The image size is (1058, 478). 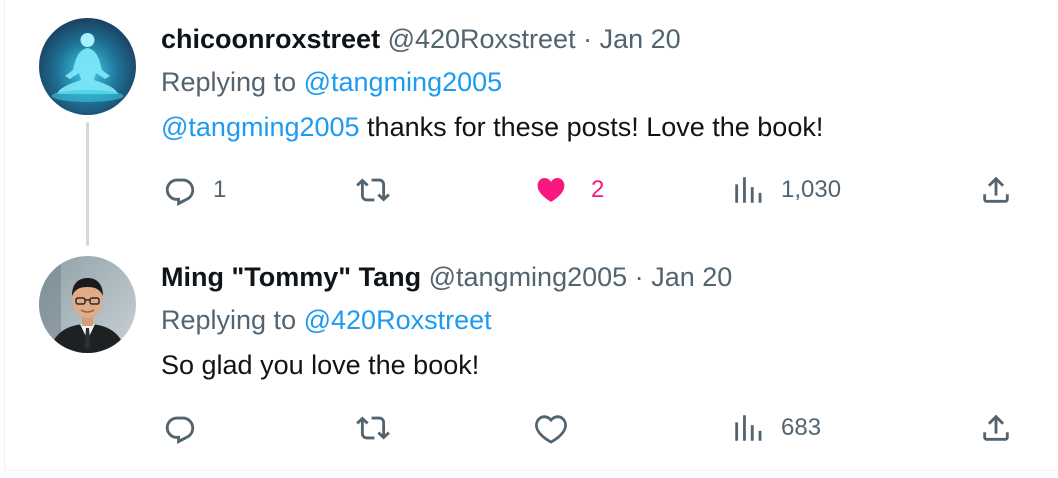 I want to click on thread-connector-line, so click(x=87, y=184).